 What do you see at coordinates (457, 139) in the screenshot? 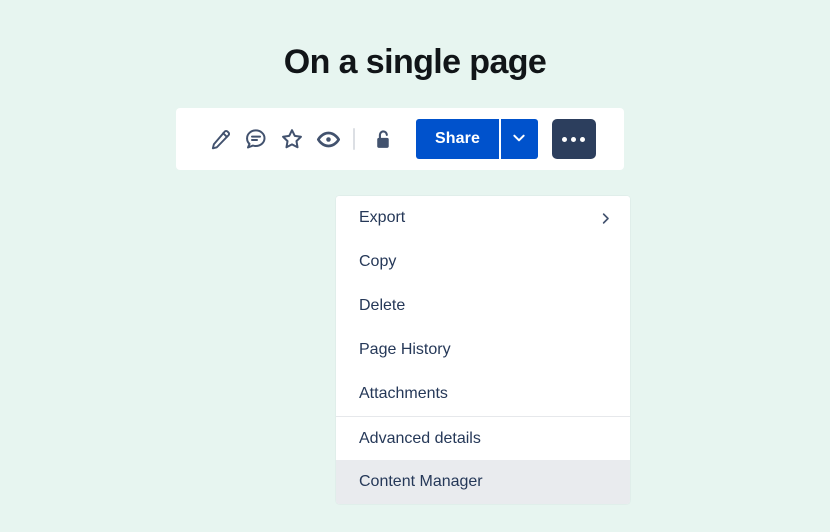
I see `share-button: Share` at bounding box center [457, 139].